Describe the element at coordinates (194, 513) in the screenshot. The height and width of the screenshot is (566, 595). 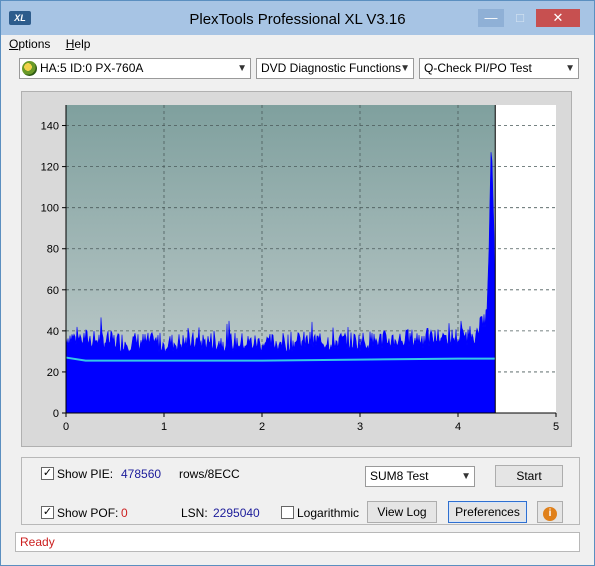
I see `lsn-label: LSN:` at that location.